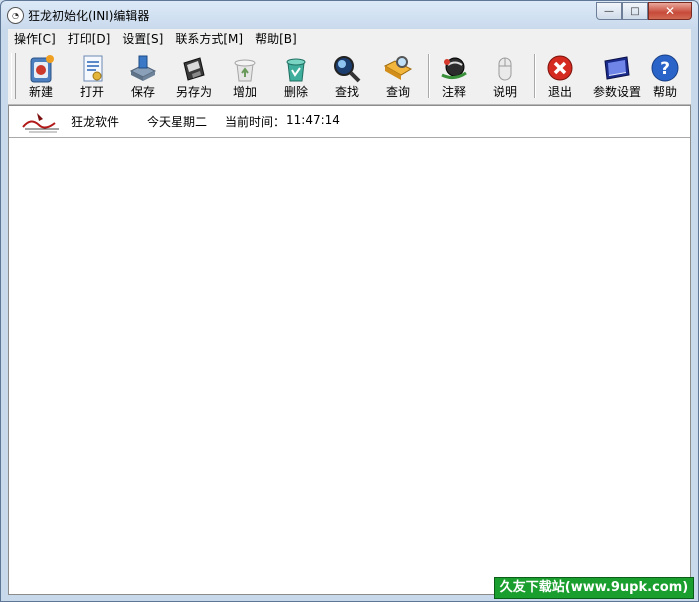 The image size is (699, 602). I want to click on query-folder-icon, so click(398, 68).